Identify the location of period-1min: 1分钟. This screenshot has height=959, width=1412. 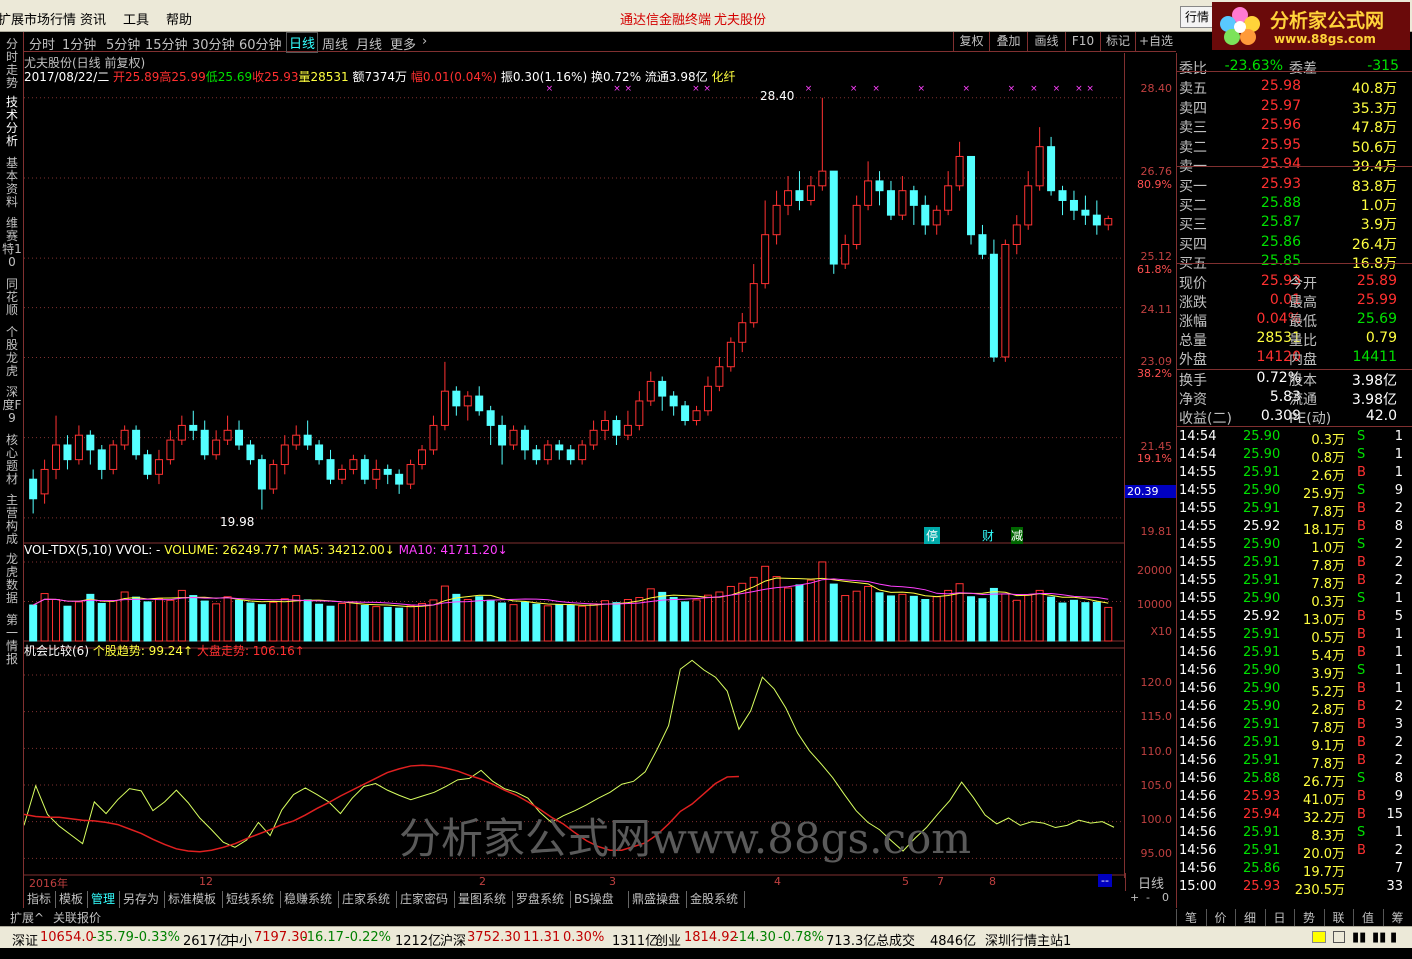
(79, 43).